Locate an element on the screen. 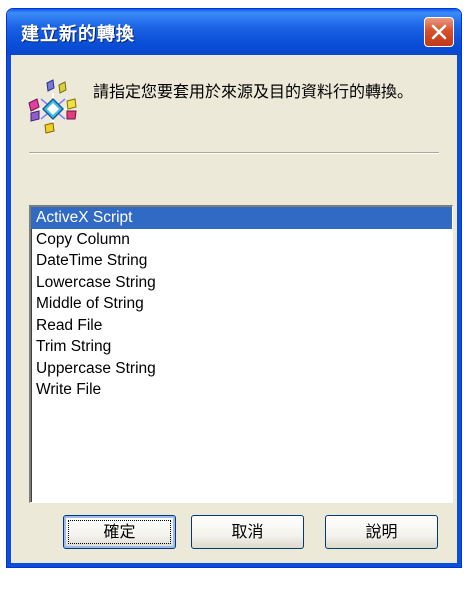 The height and width of the screenshot is (607, 470). cancel-button-label: 取消 is located at coordinates (247, 531).